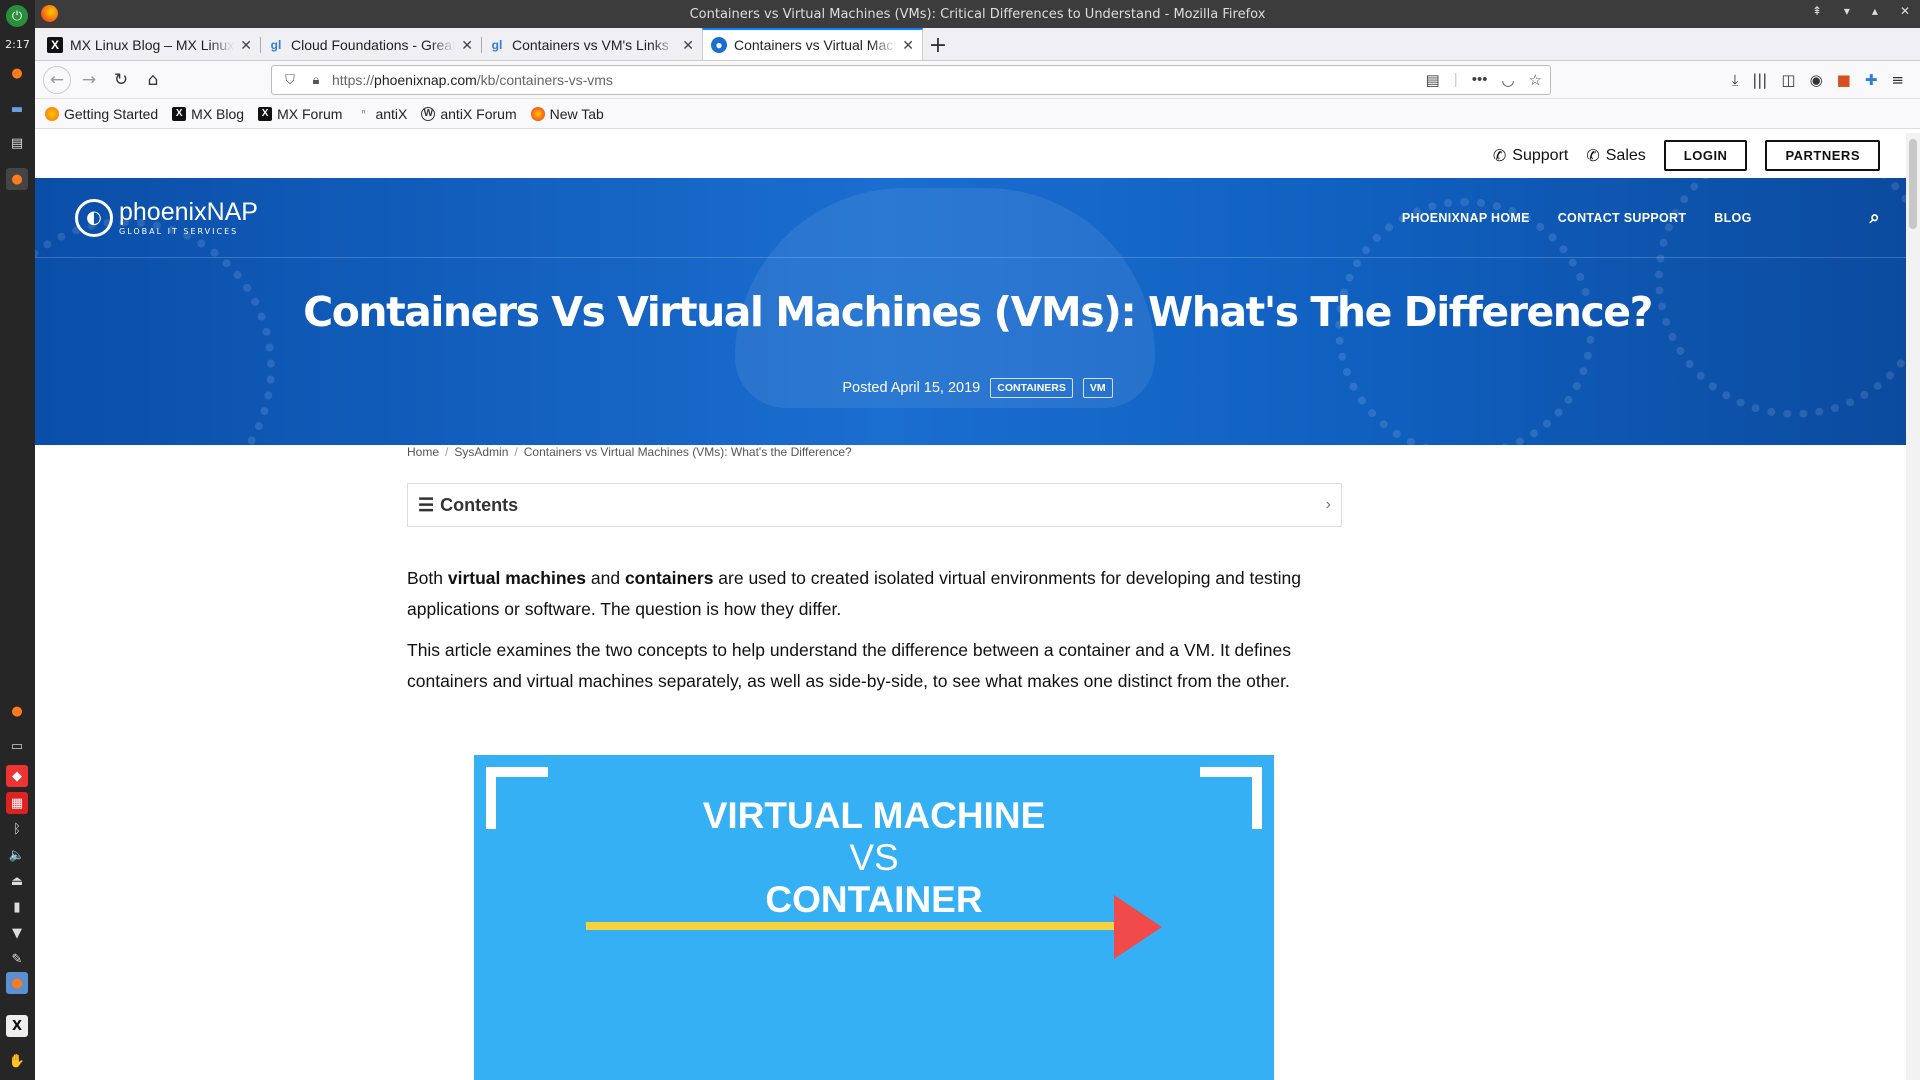  Describe the element at coordinates (938, 45) in the screenshot. I see `new-tab-button: +` at that location.